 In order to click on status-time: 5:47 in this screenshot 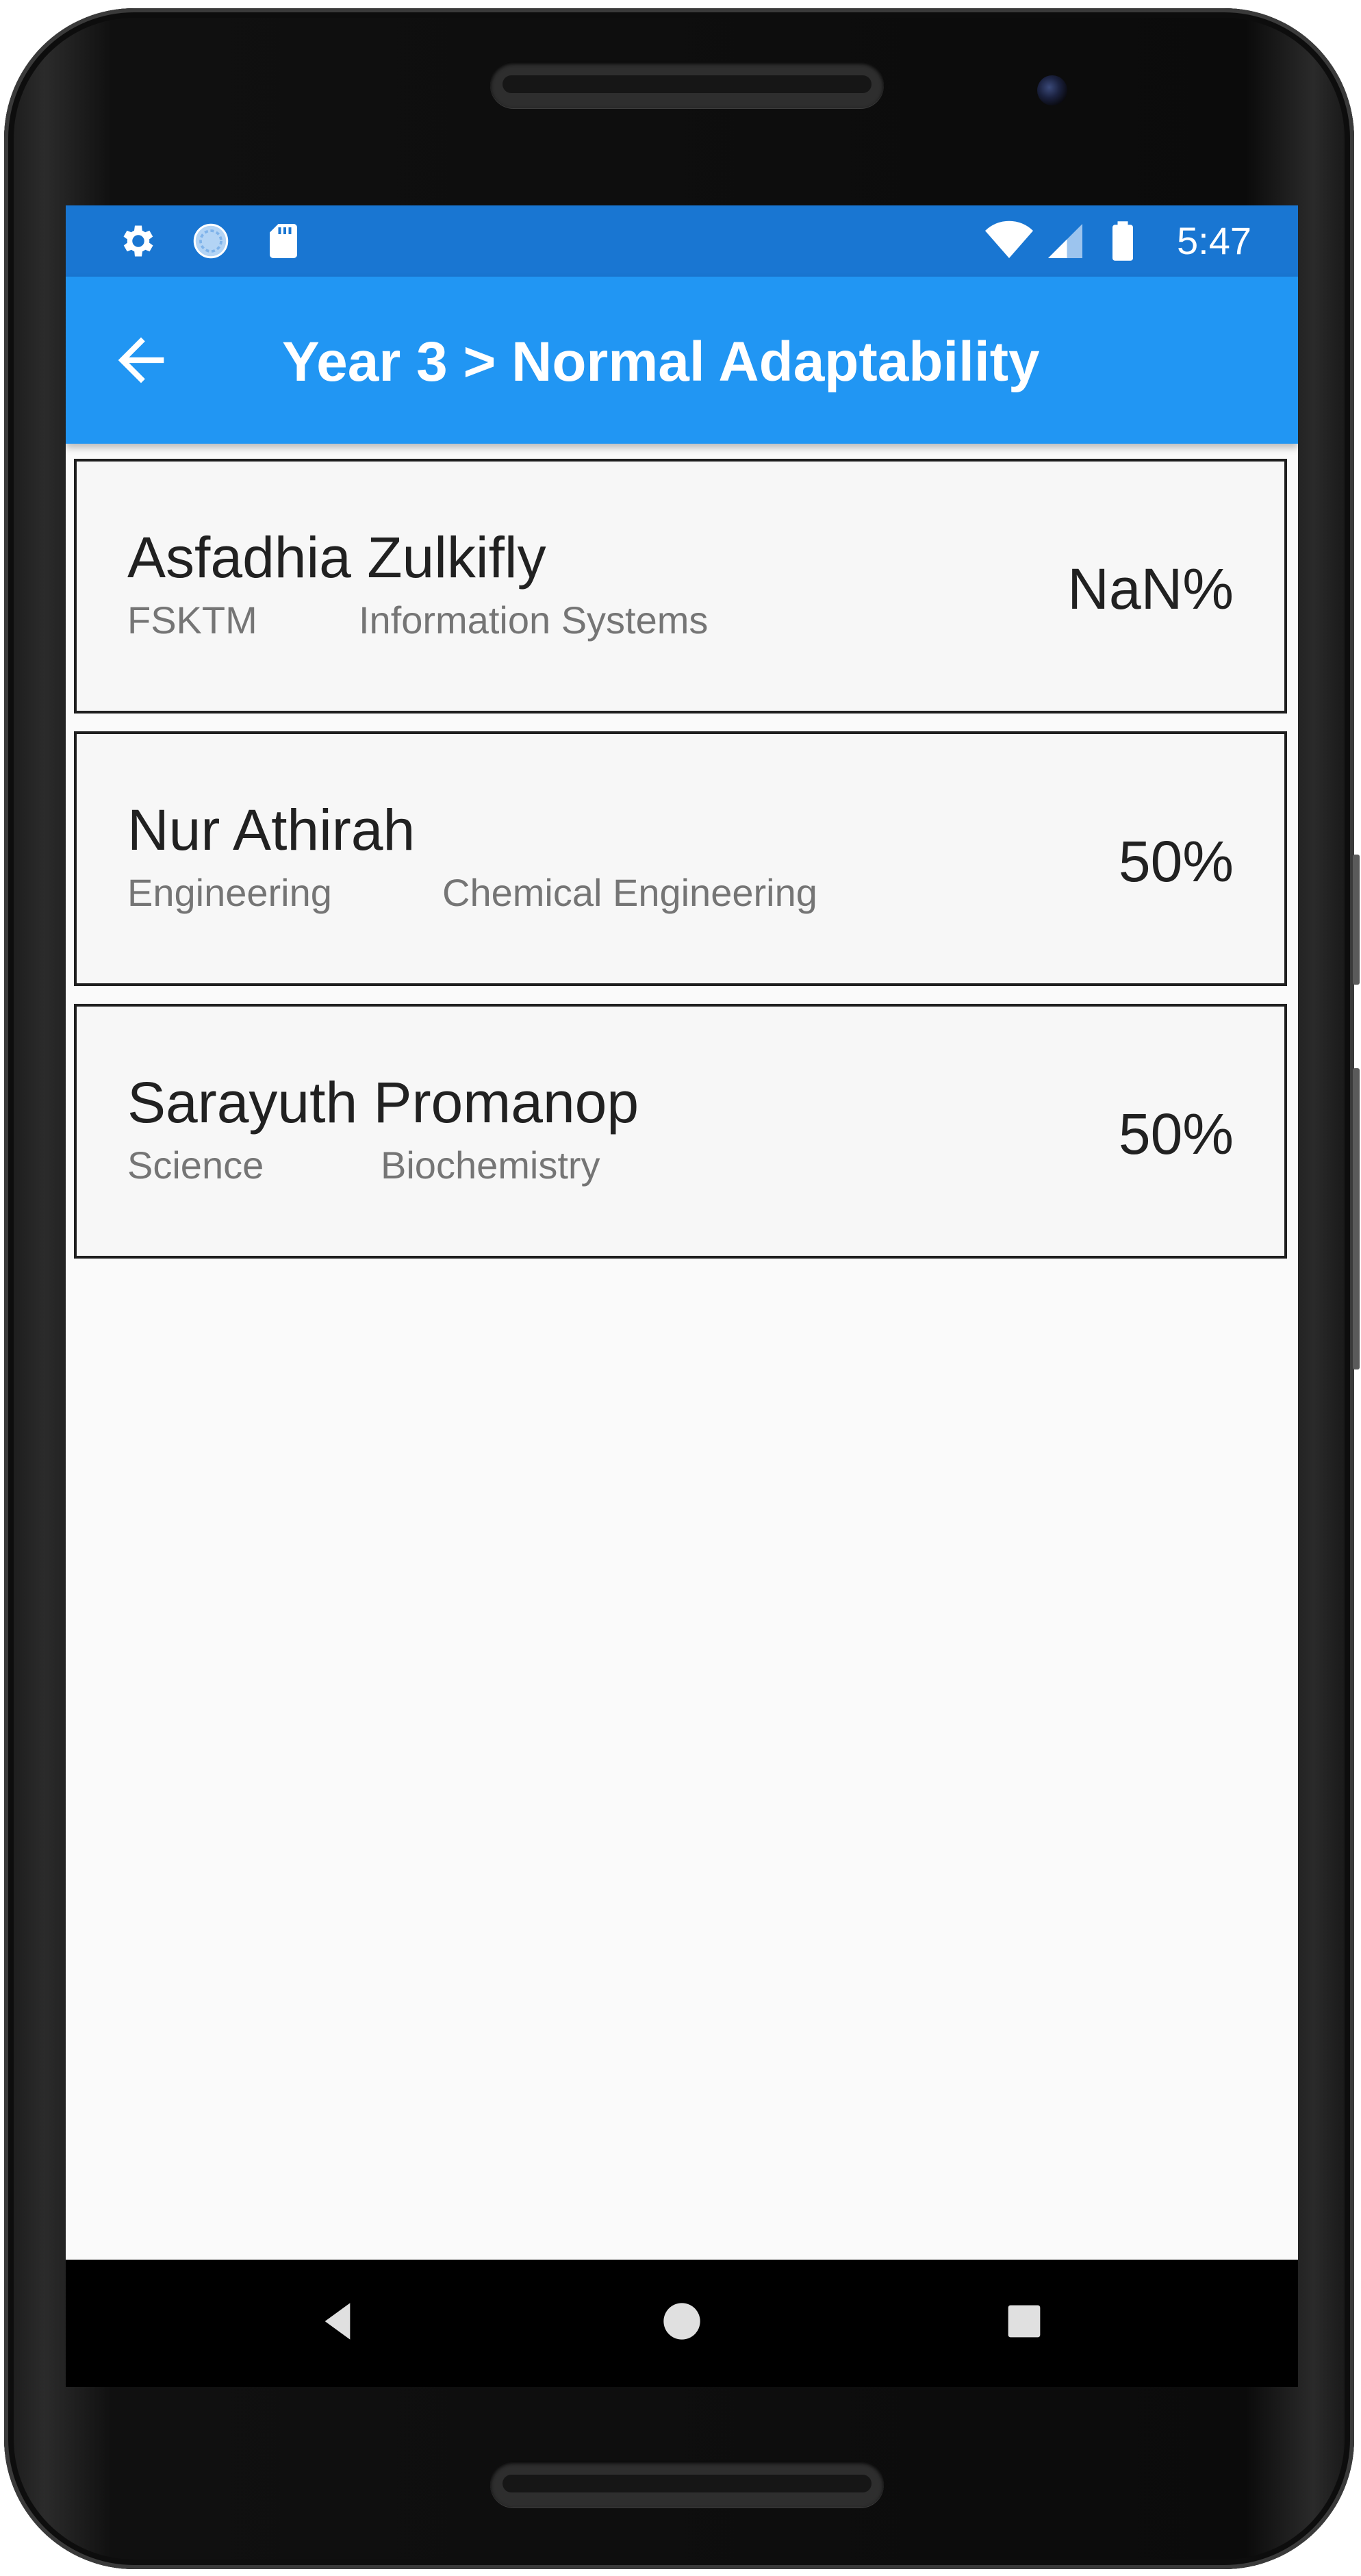, I will do `click(1214, 240)`.